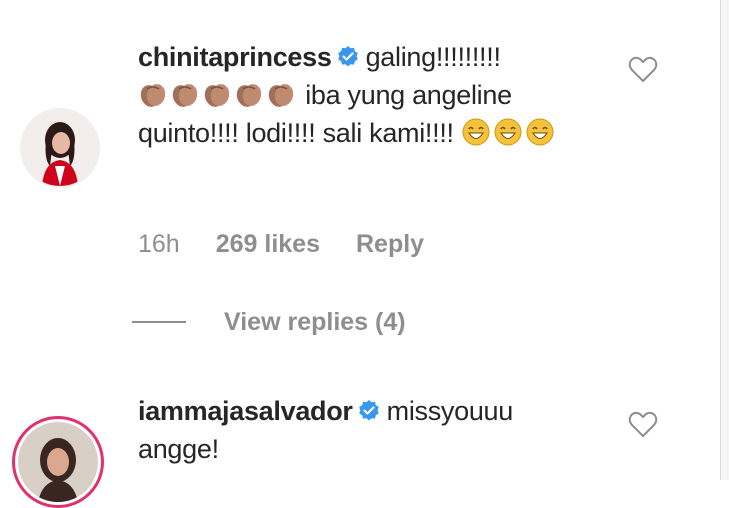  I want to click on avatar, so click(60, 148).